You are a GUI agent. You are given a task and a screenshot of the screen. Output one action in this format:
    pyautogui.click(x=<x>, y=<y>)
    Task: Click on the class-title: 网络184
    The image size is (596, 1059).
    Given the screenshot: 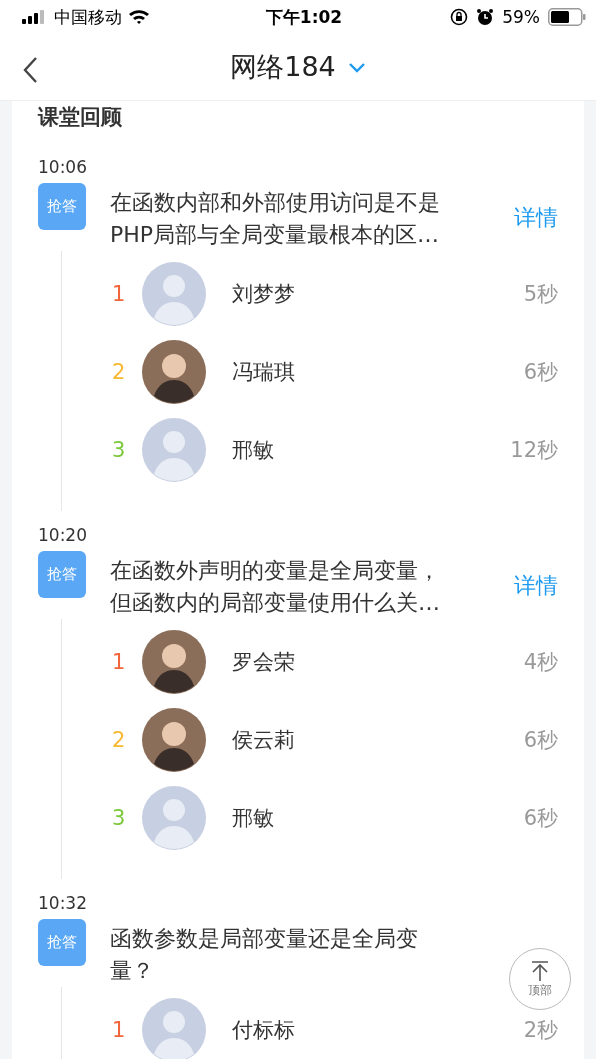 What is the action you would take?
    pyautogui.click(x=283, y=67)
    